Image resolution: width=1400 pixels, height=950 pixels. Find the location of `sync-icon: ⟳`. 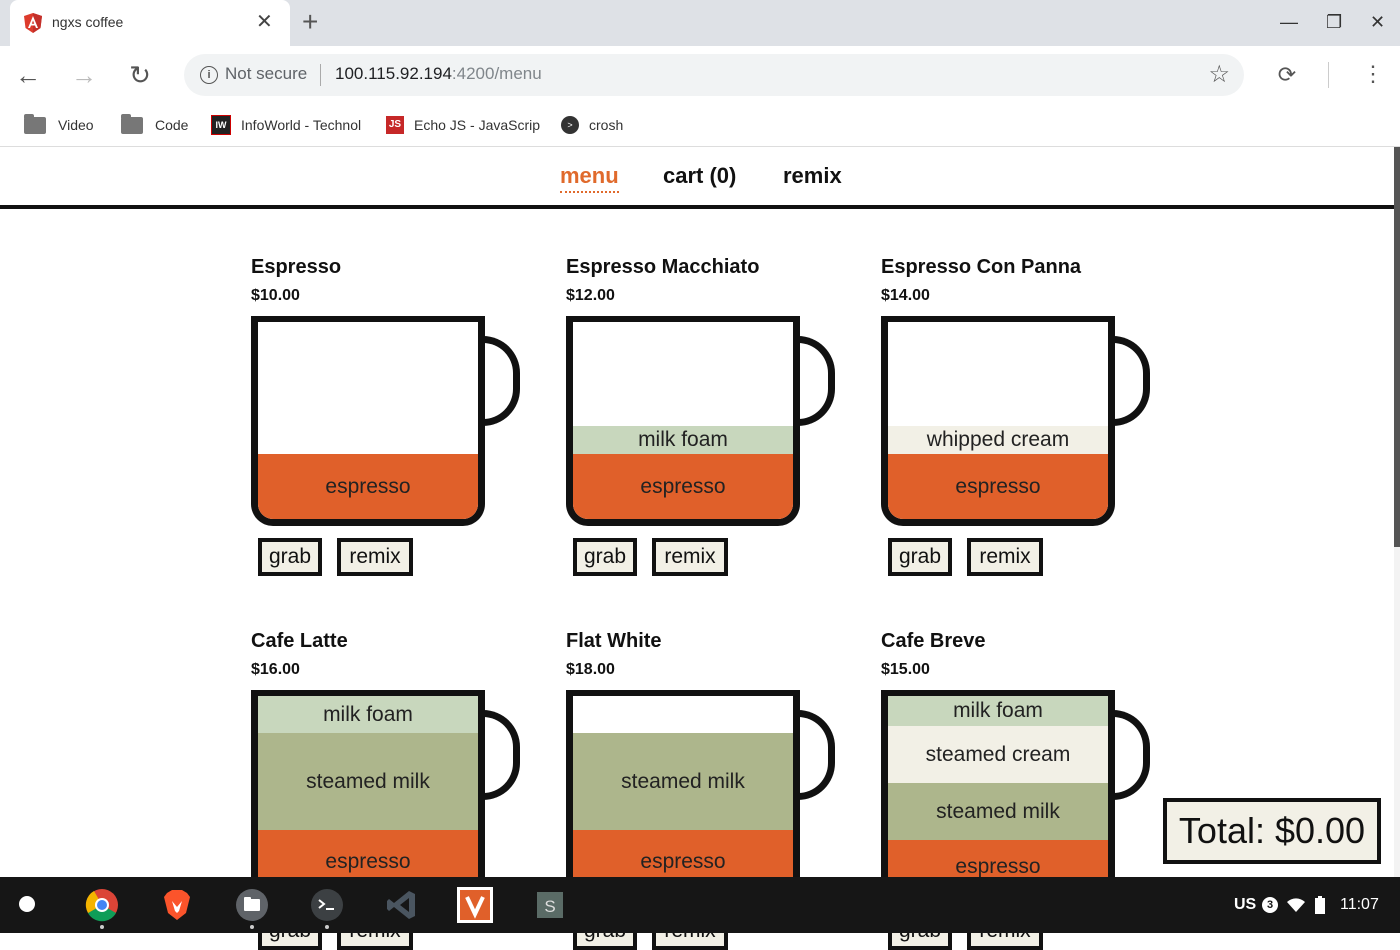

sync-icon: ⟳ is located at coordinates (1287, 75).